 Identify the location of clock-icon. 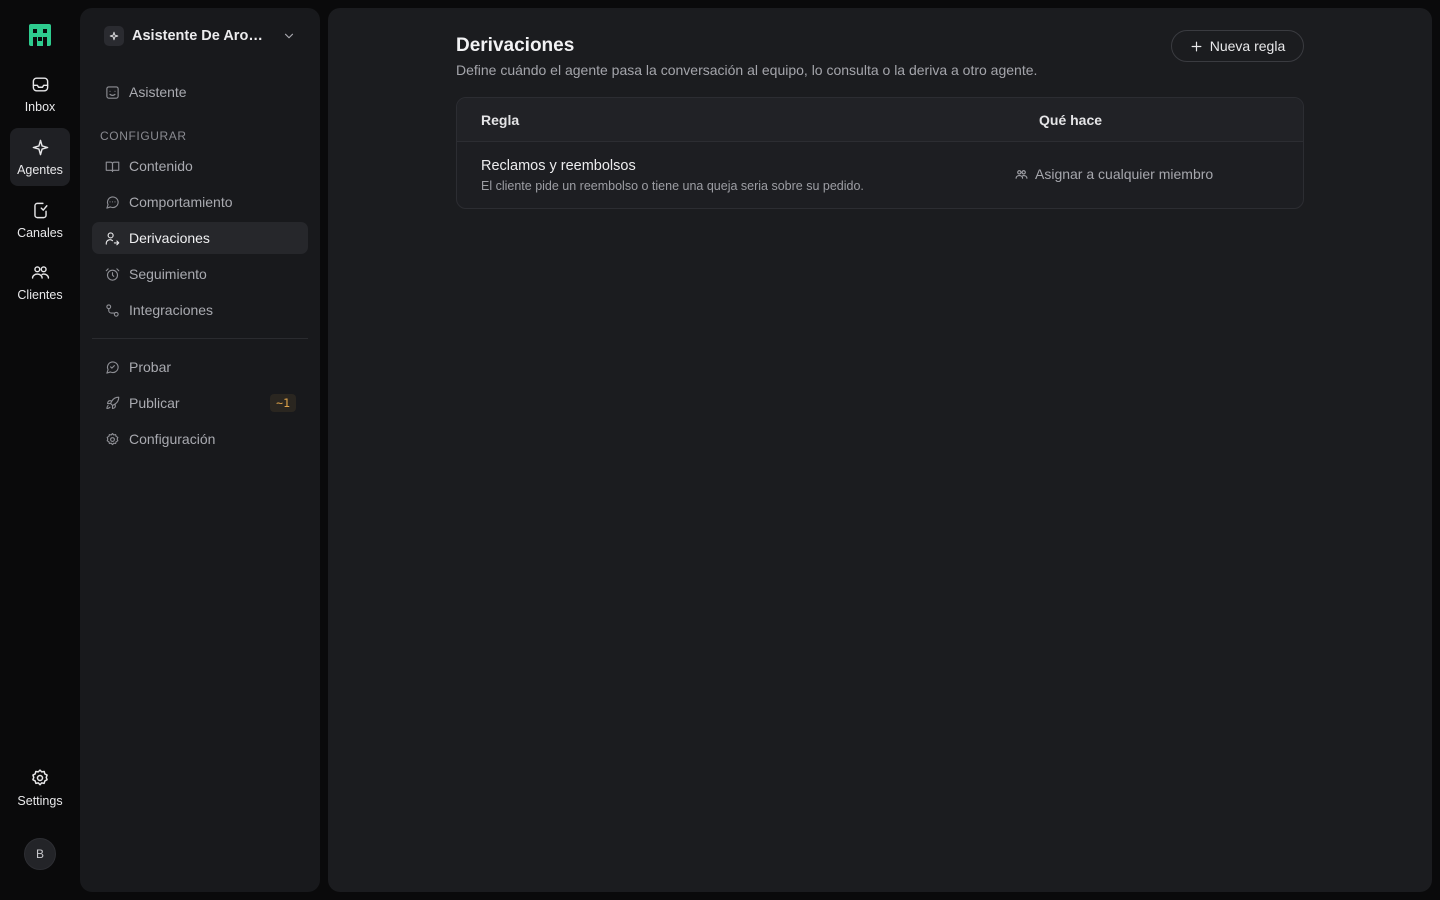
(112, 274).